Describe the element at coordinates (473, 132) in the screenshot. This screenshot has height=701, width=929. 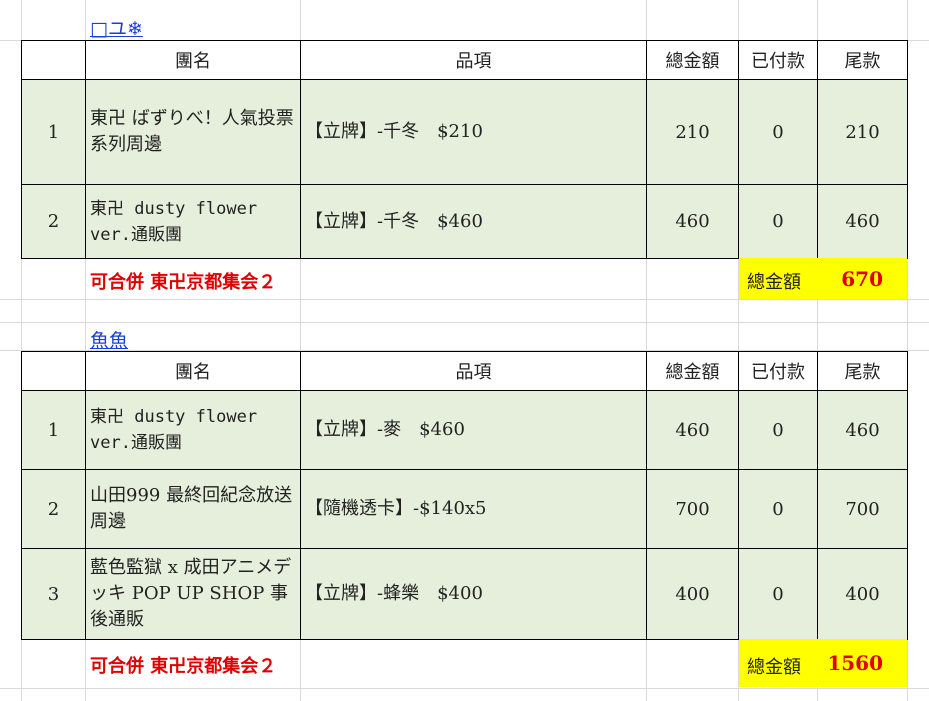
I see `item-cell: 【立牌】-千冬 $210` at that location.